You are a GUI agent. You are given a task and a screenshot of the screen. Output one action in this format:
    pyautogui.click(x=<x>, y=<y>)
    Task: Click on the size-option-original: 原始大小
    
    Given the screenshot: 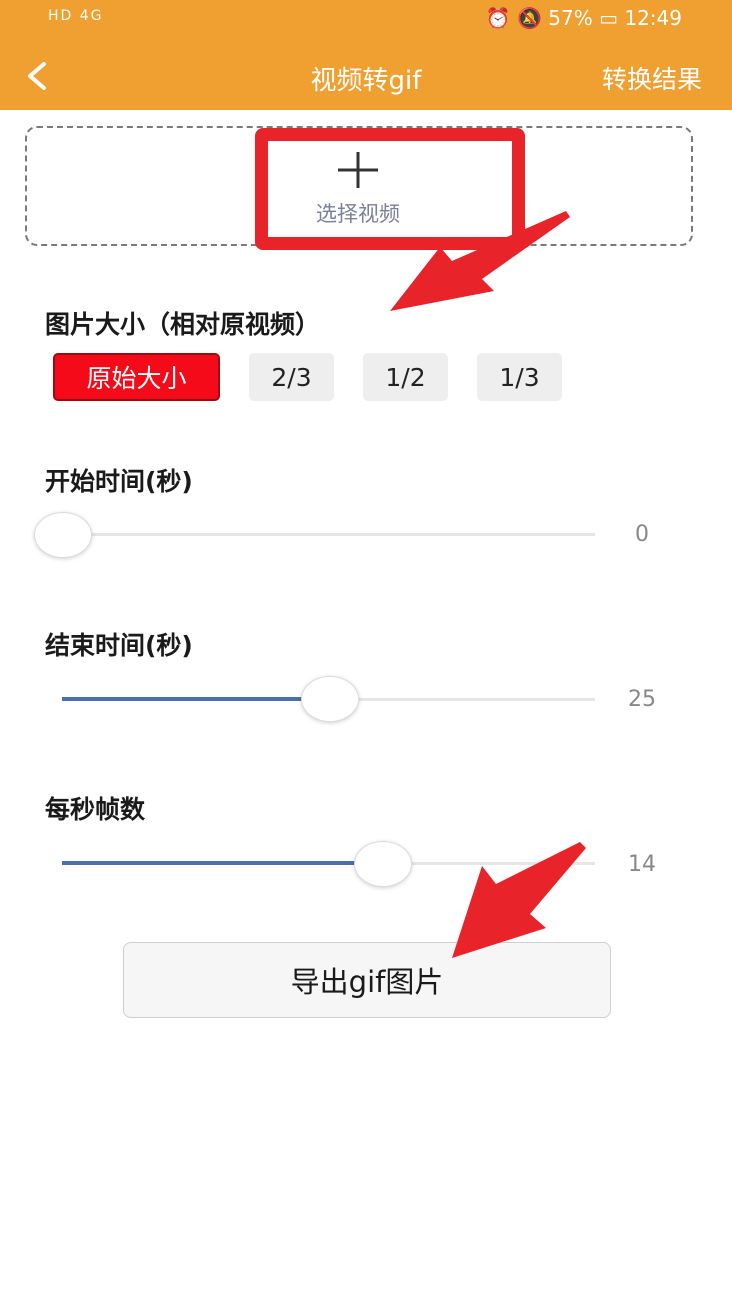 What is the action you would take?
    pyautogui.click(x=136, y=377)
    